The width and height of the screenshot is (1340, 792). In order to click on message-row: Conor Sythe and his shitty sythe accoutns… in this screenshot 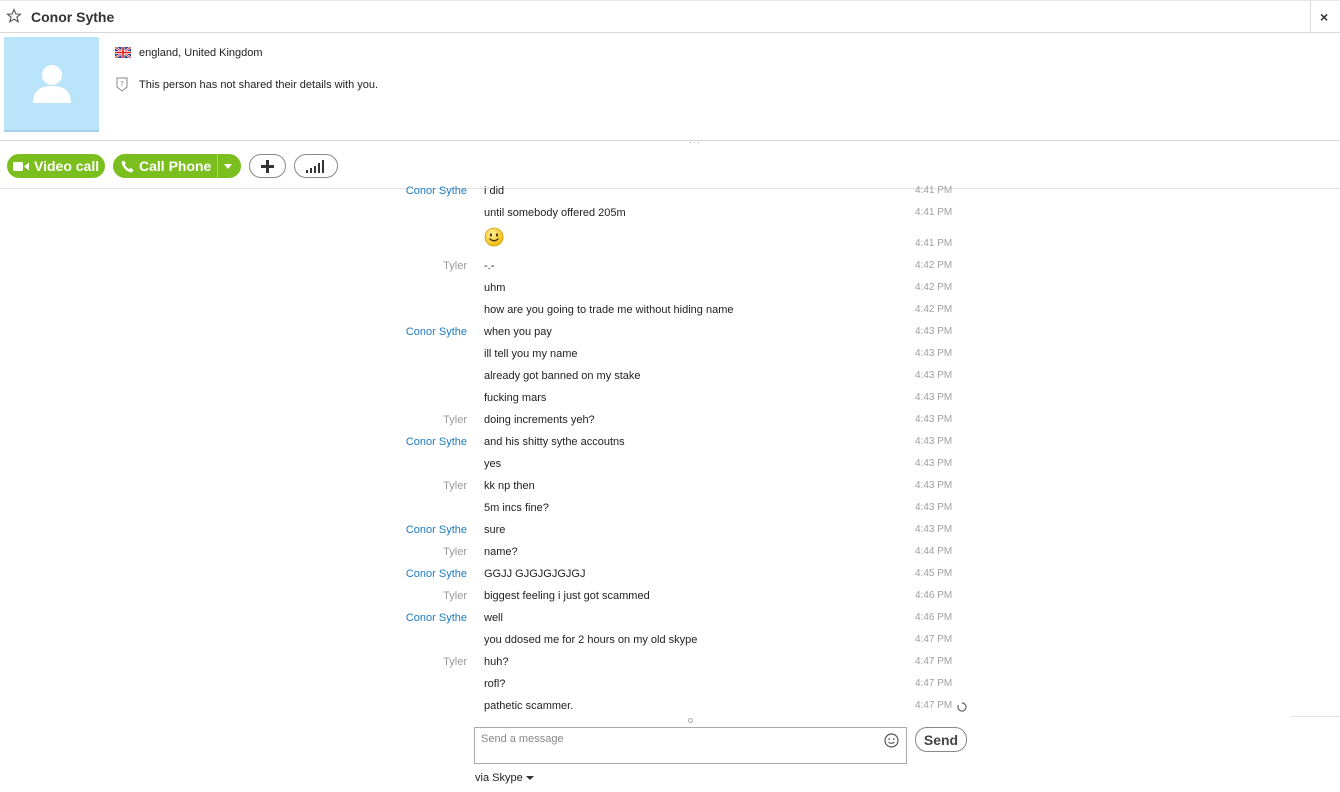, I will do `click(670, 445)`.